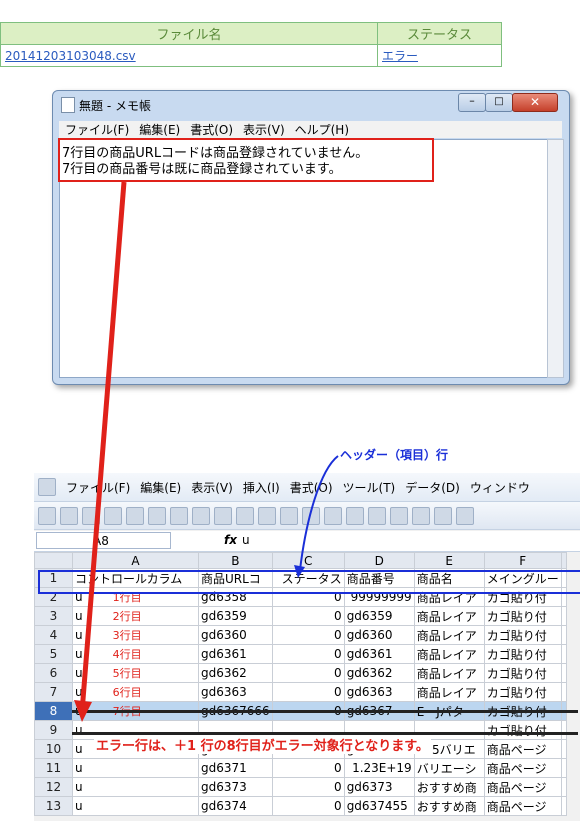 This screenshot has height=821, width=580. What do you see at coordinates (319, 513) in the screenshot?
I see `blue-arrow-line` at bounding box center [319, 513].